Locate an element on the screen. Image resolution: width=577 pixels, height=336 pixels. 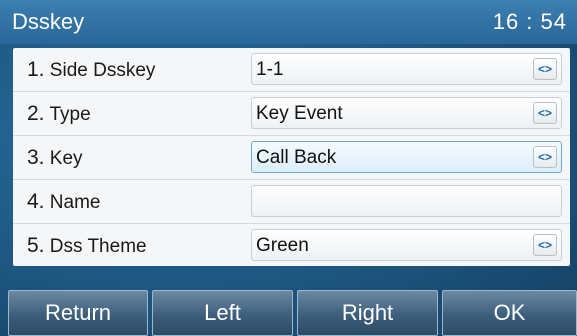
type-field: Key Event <> is located at coordinates (406, 113).